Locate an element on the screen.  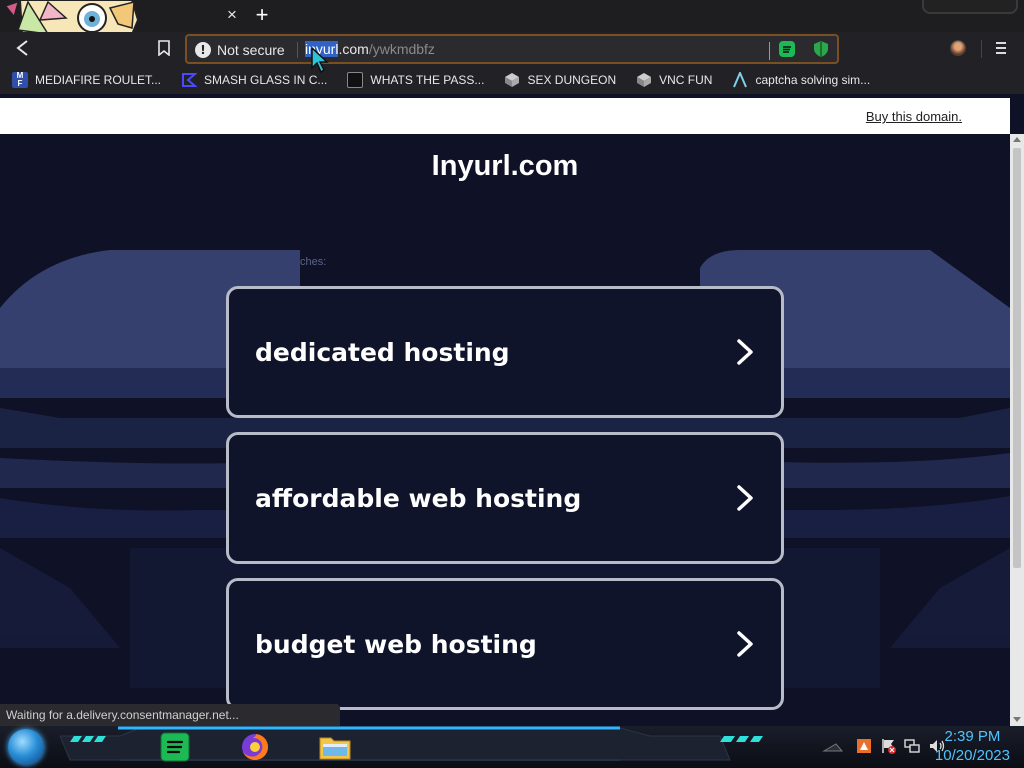
page-title: Inyurl.com is located at coordinates (505, 166).